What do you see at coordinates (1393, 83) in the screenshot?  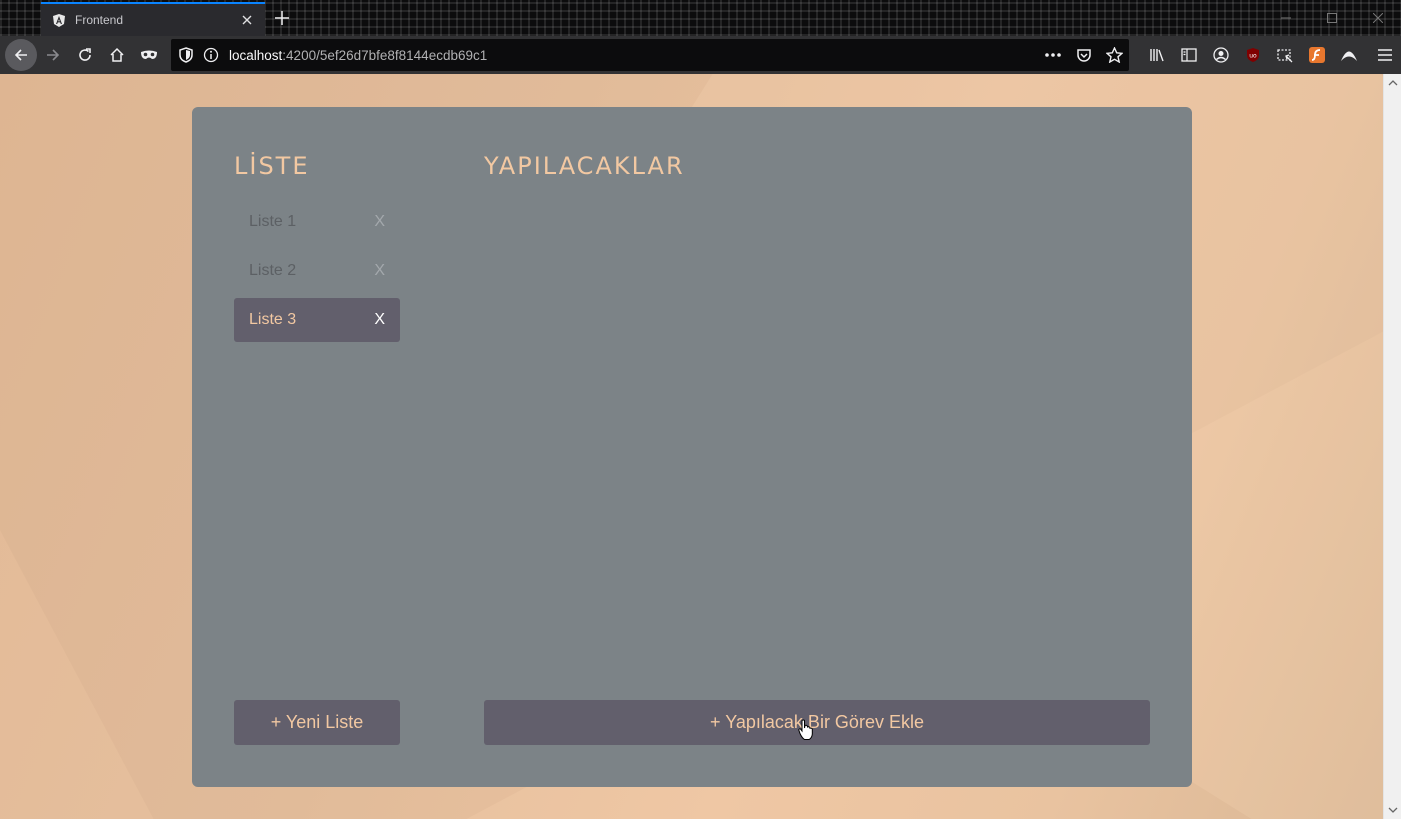 I see `scroll-up-icon` at bounding box center [1393, 83].